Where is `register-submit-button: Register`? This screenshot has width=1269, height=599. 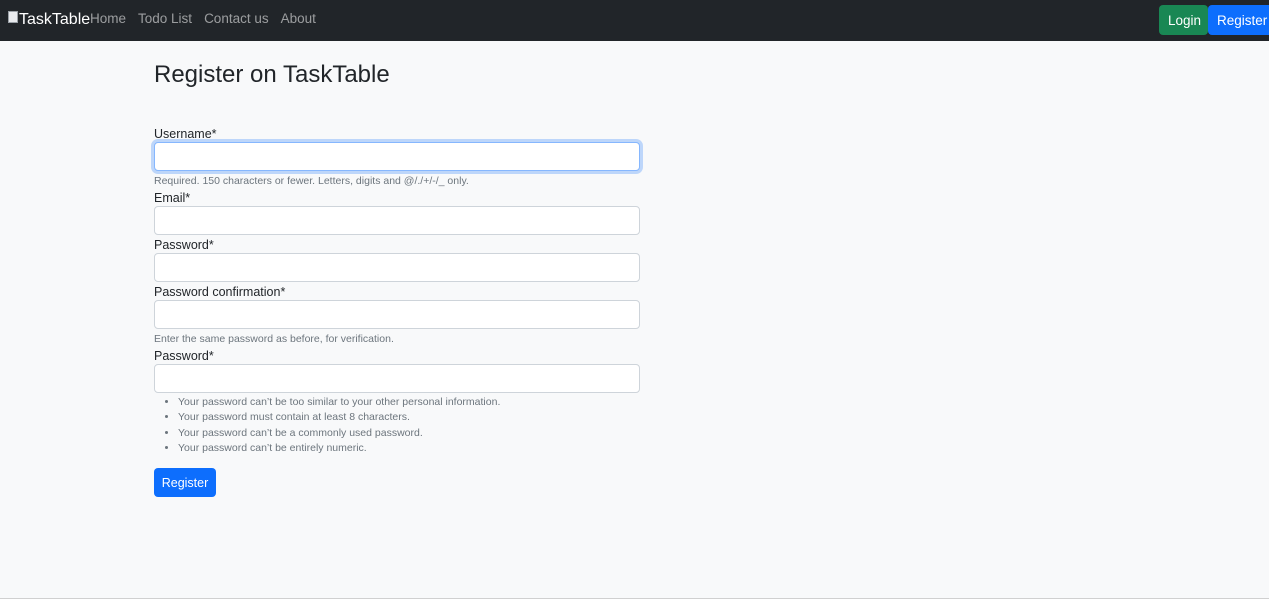
register-submit-button: Register is located at coordinates (185, 483).